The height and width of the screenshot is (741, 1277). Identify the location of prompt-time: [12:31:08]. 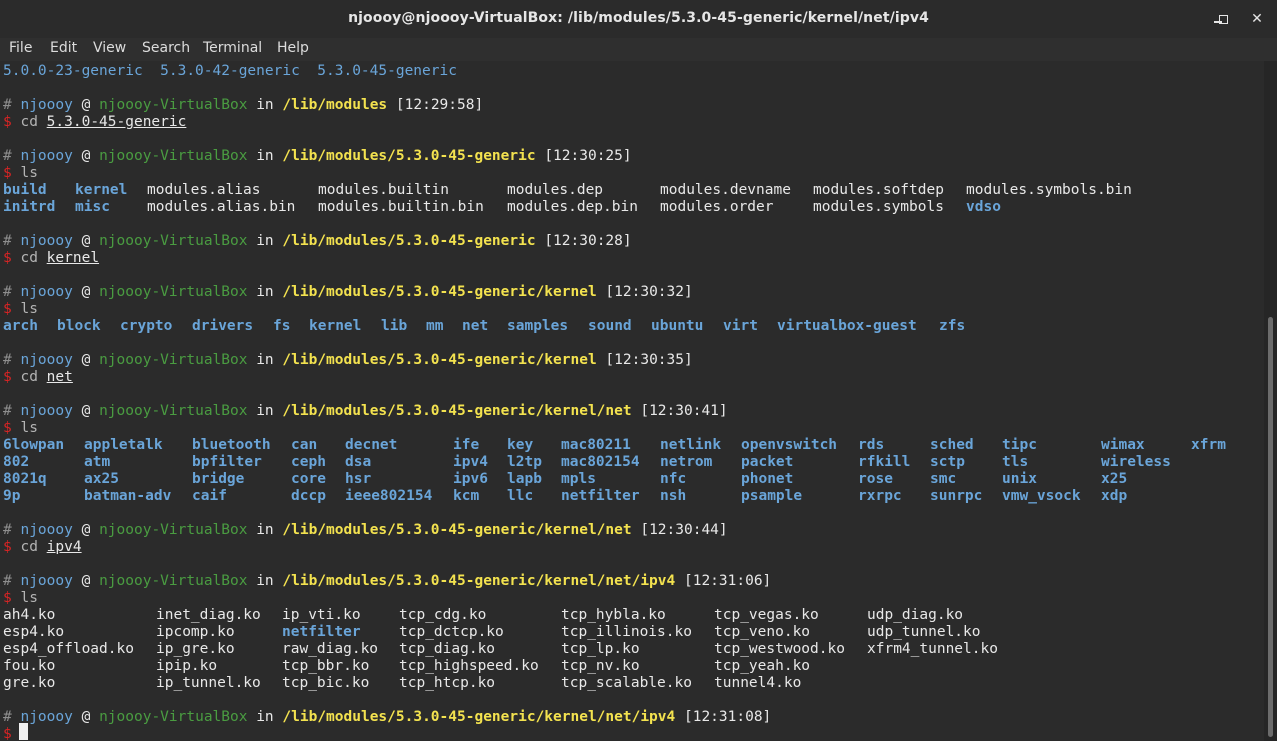
(727, 717).